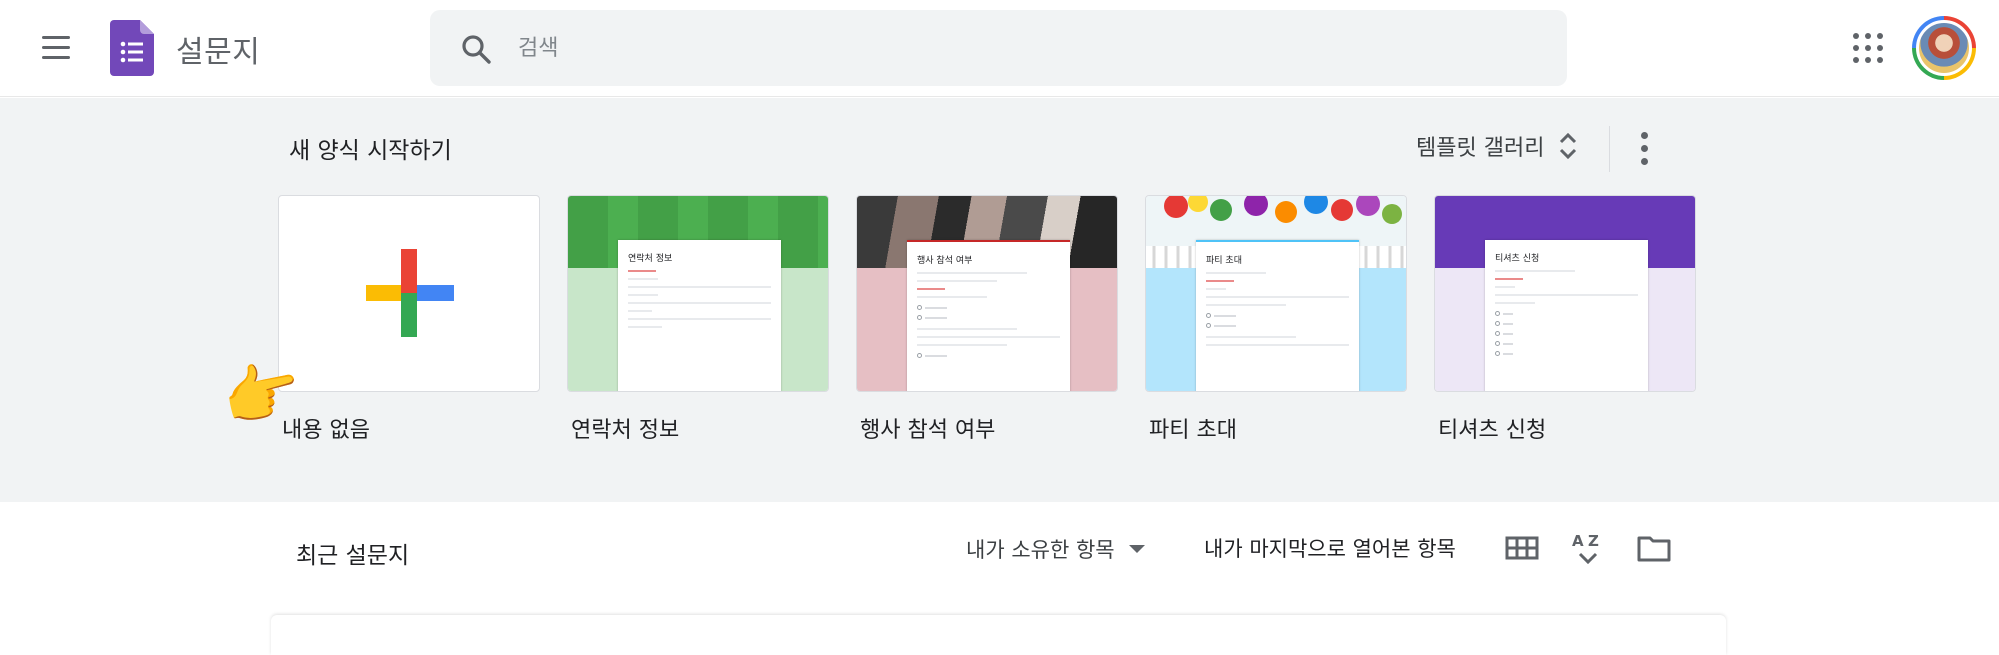 The width and height of the screenshot is (1999, 655). What do you see at coordinates (132, 48) in the screenshot?
I see `forms-logo-icon` at bounding box center [132, 48].